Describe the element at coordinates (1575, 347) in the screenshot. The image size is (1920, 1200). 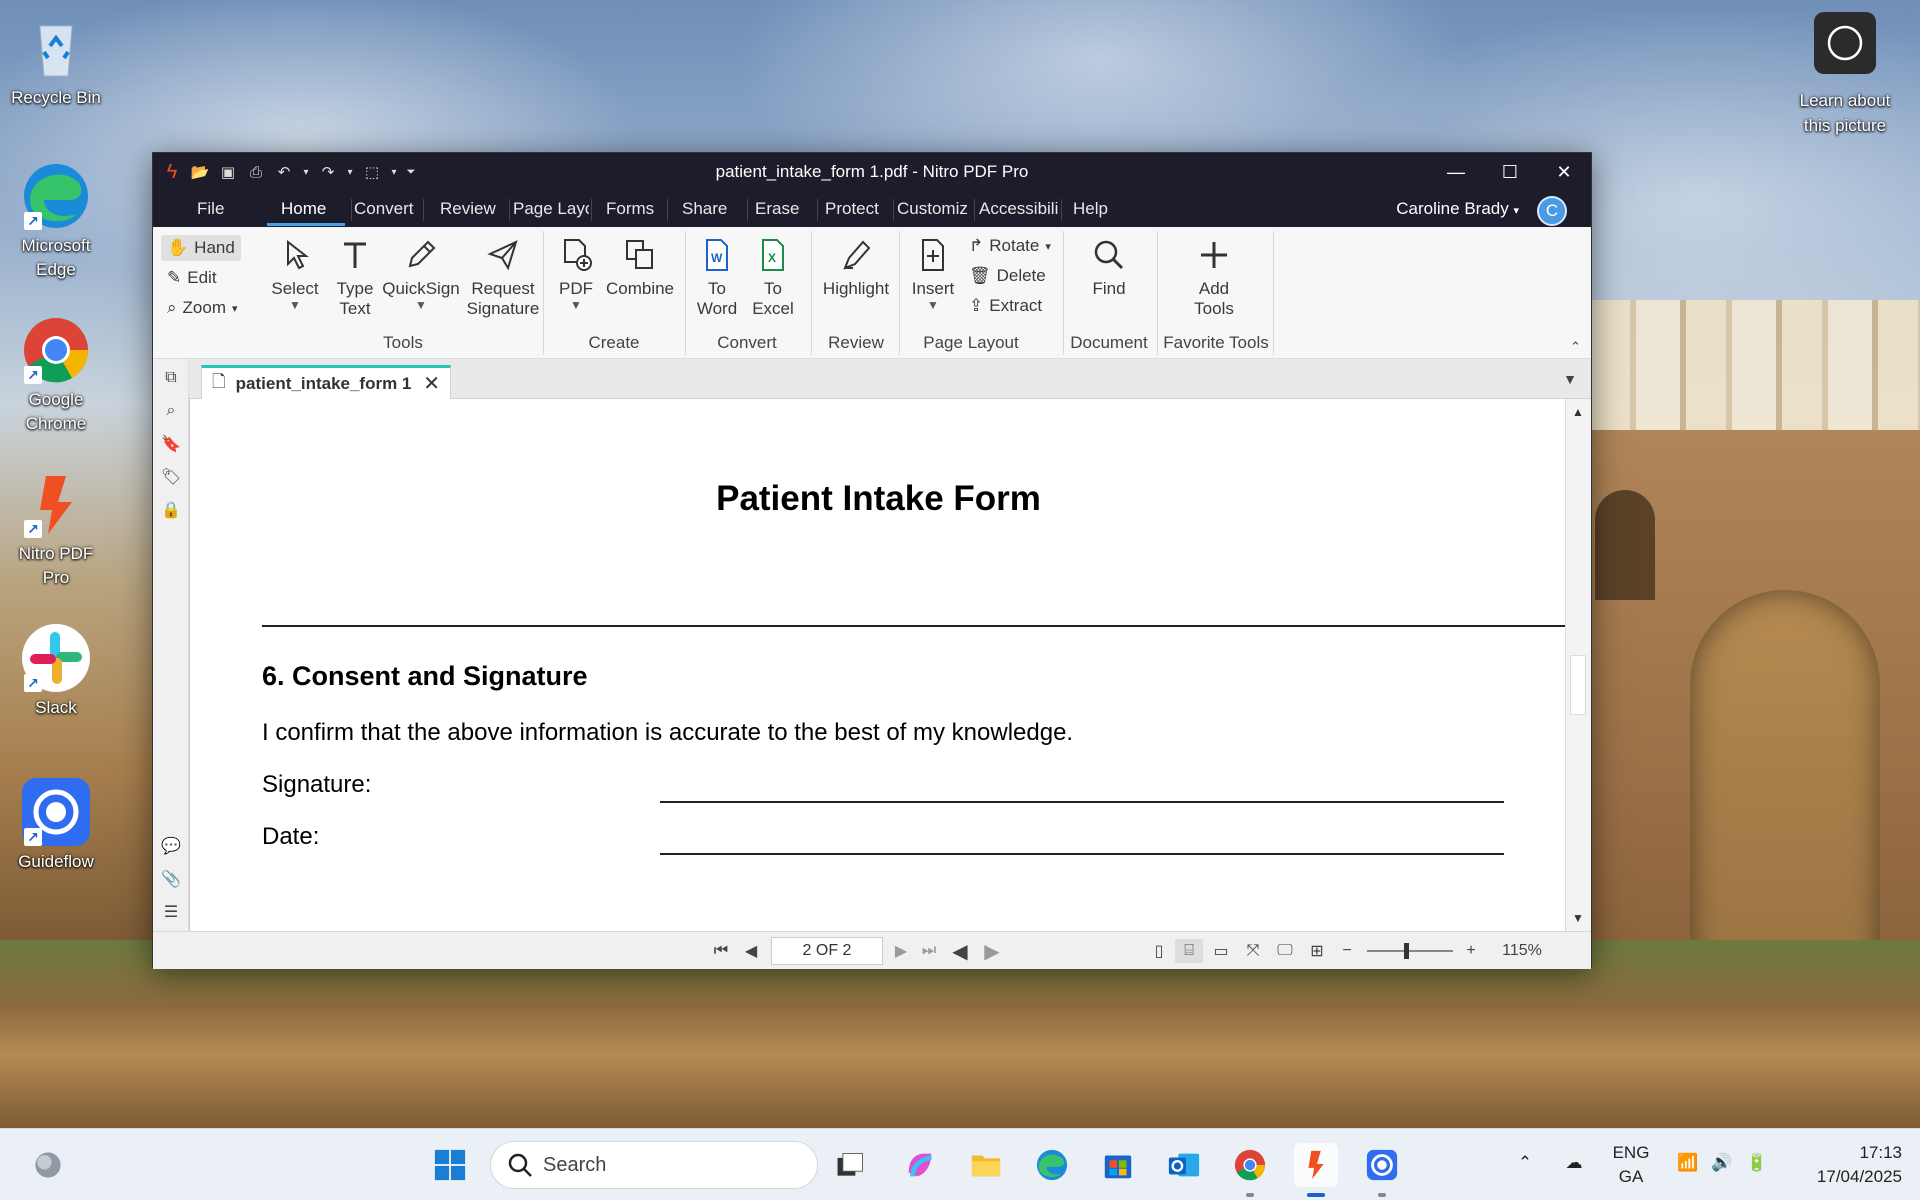
I see `collapse-ribbon-icon: ⌃` at that location.